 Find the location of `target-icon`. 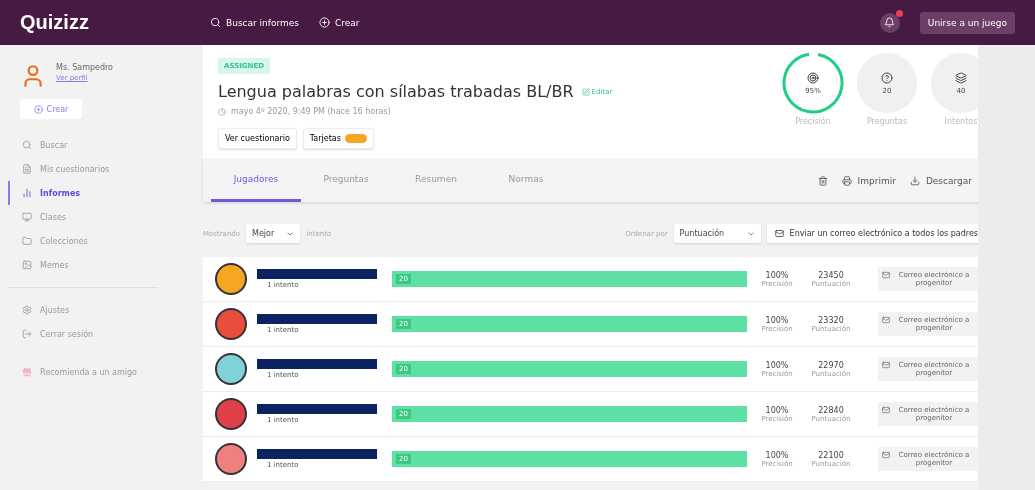

target-icon is located at coordinates (813, 77).